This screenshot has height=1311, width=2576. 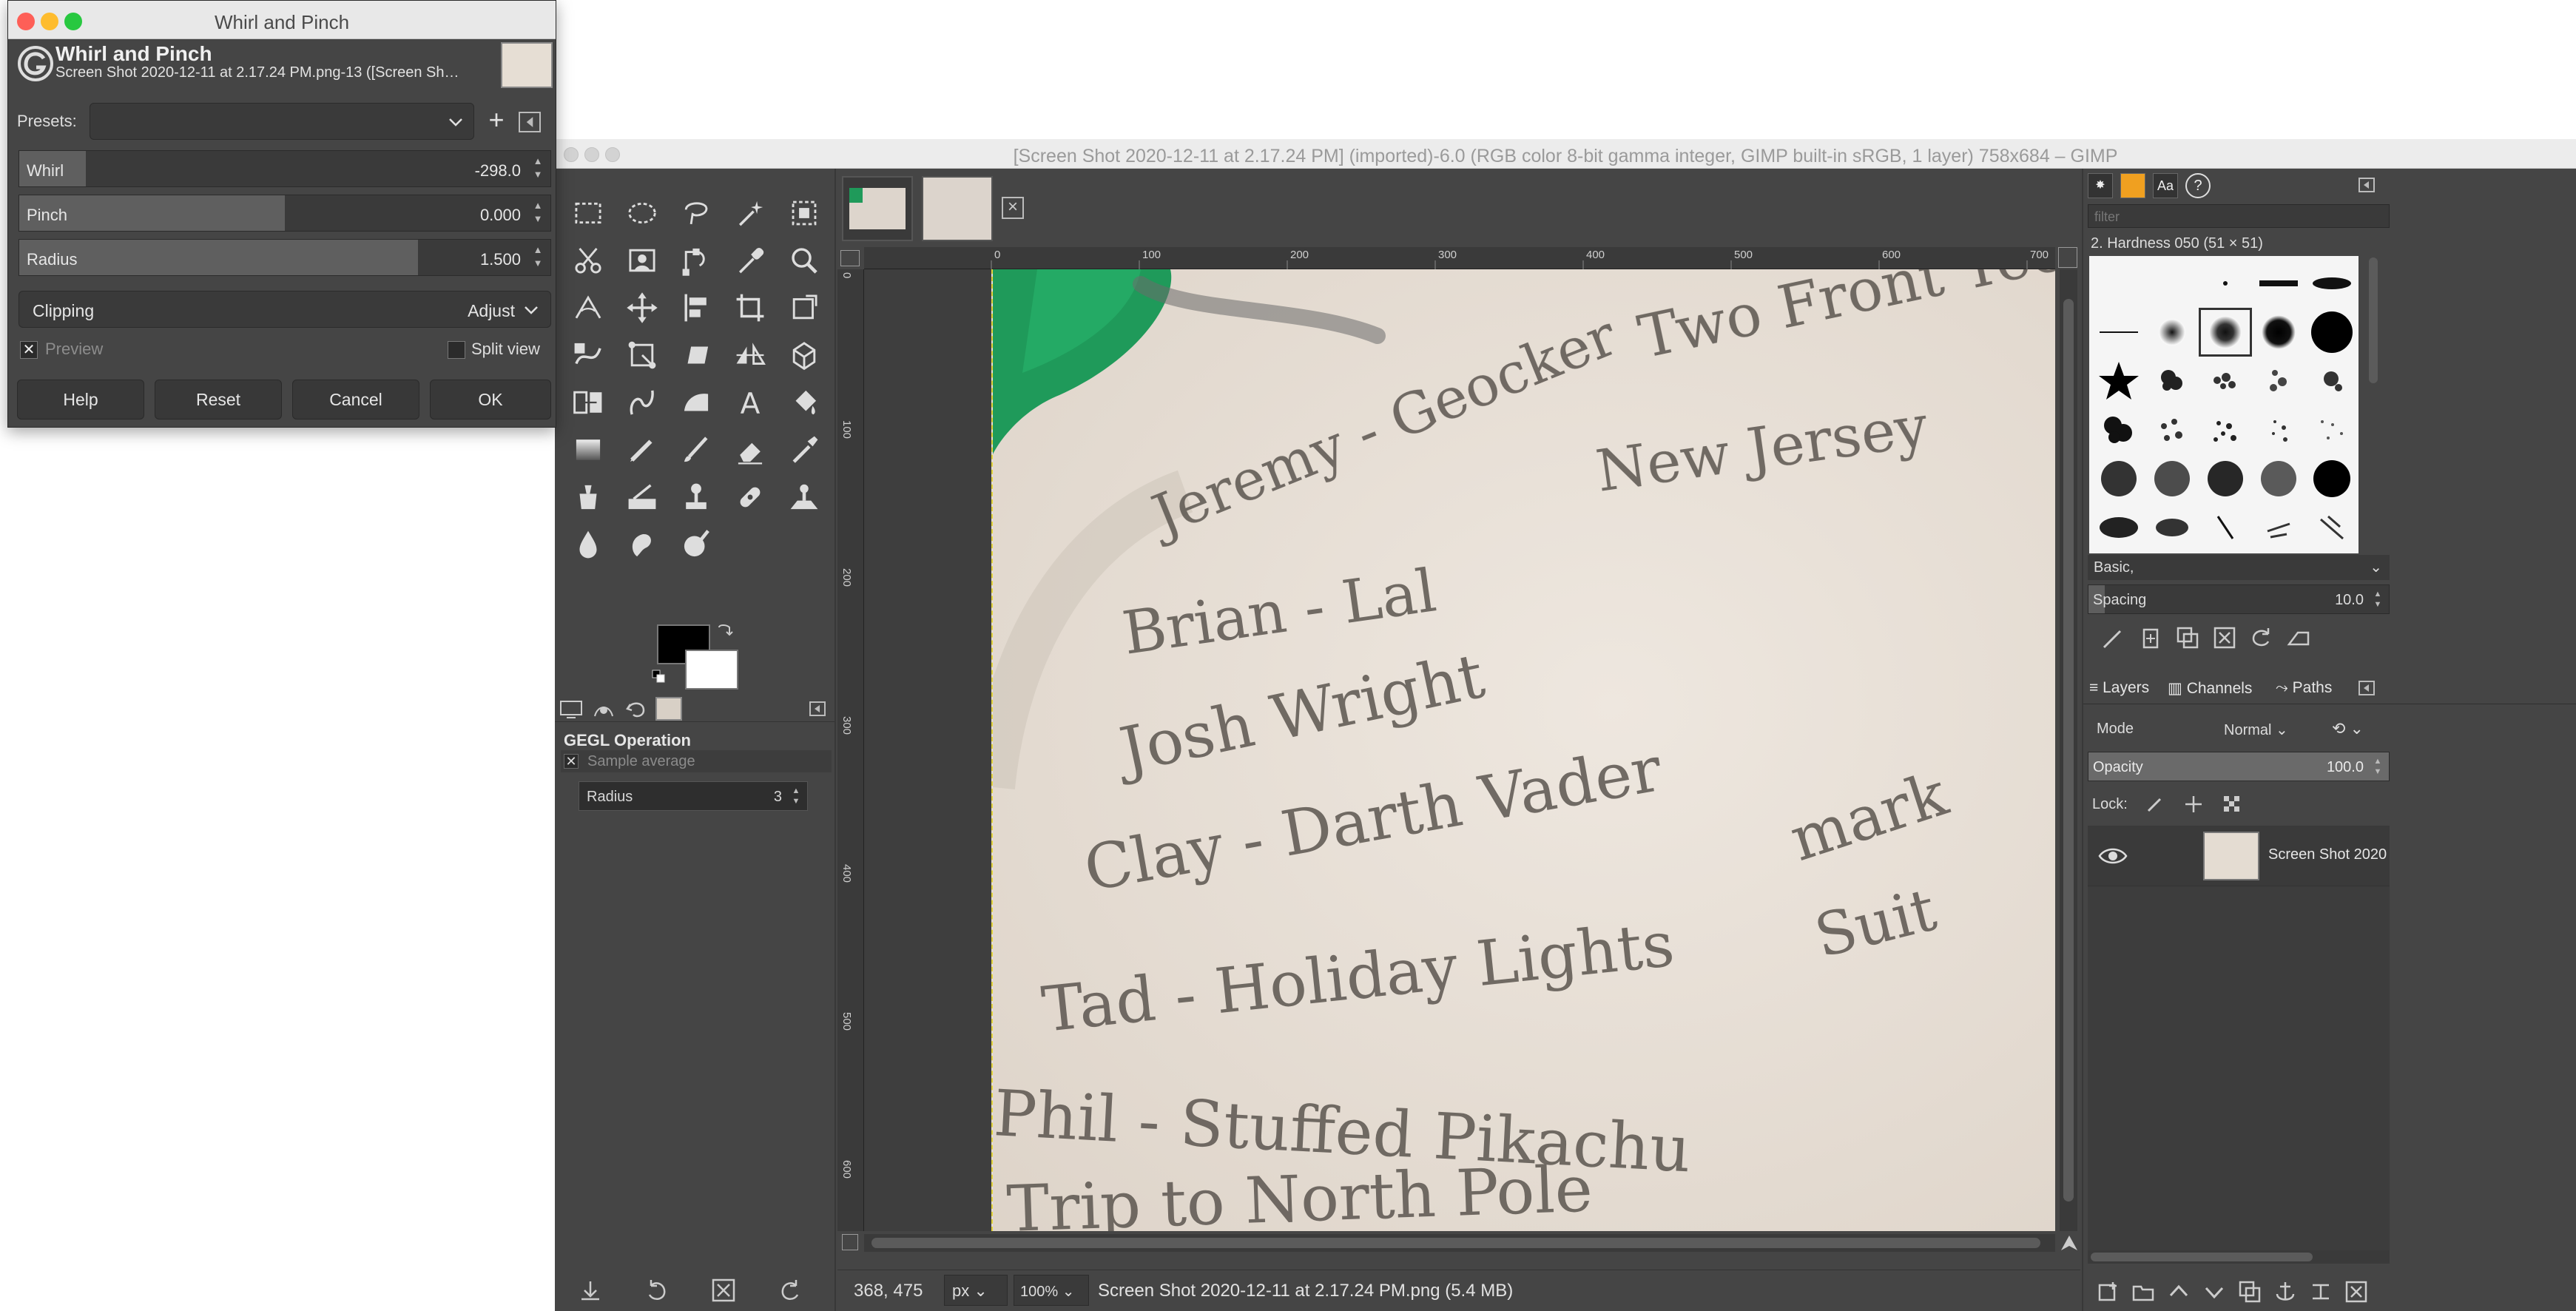 I want to click on new-brush-icon, so click(x=2150, y=638).